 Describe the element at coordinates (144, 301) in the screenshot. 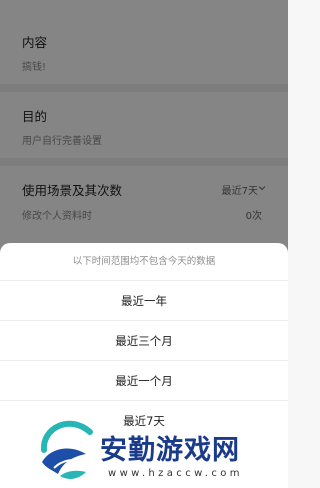

I see `option-last-year: 最近一年` at that location.